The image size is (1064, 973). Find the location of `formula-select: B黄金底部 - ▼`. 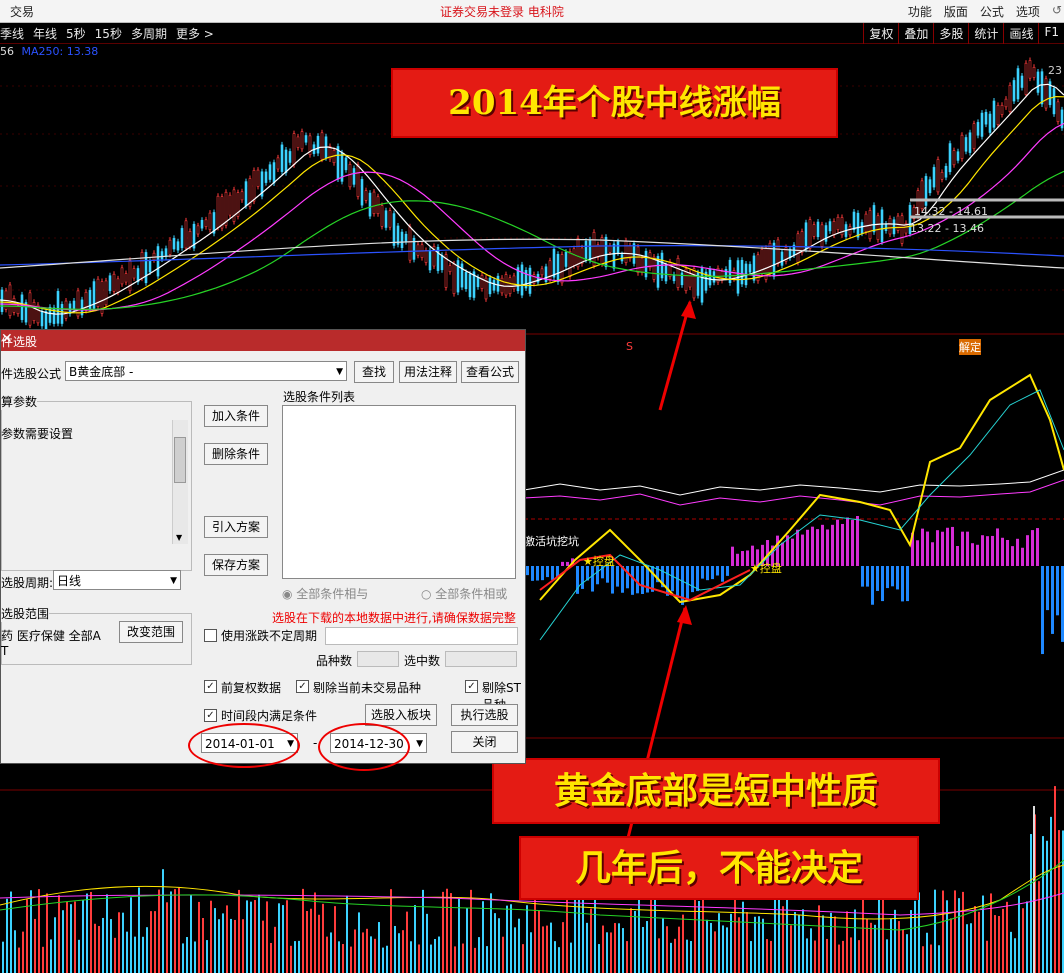

formula-select: B黄金底部 - ▼ is located at coordinates (206, 371).